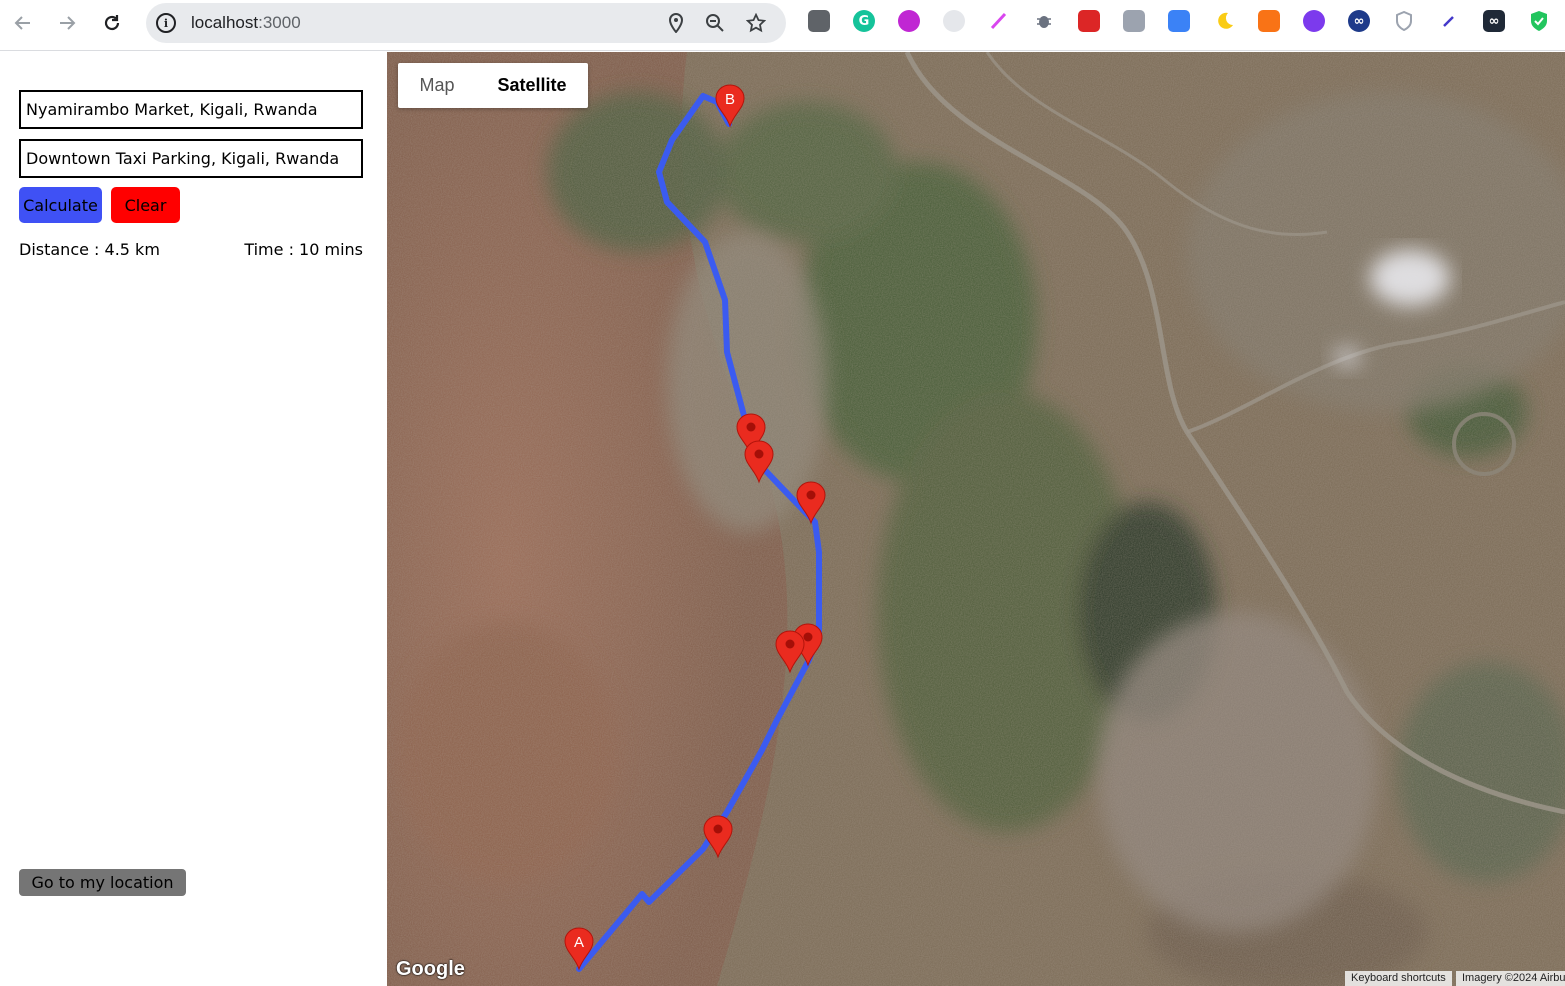 The height and width of the screenshot is (986, 1565). I want to click on my-location-button: Go to my location, so click(102, 882).